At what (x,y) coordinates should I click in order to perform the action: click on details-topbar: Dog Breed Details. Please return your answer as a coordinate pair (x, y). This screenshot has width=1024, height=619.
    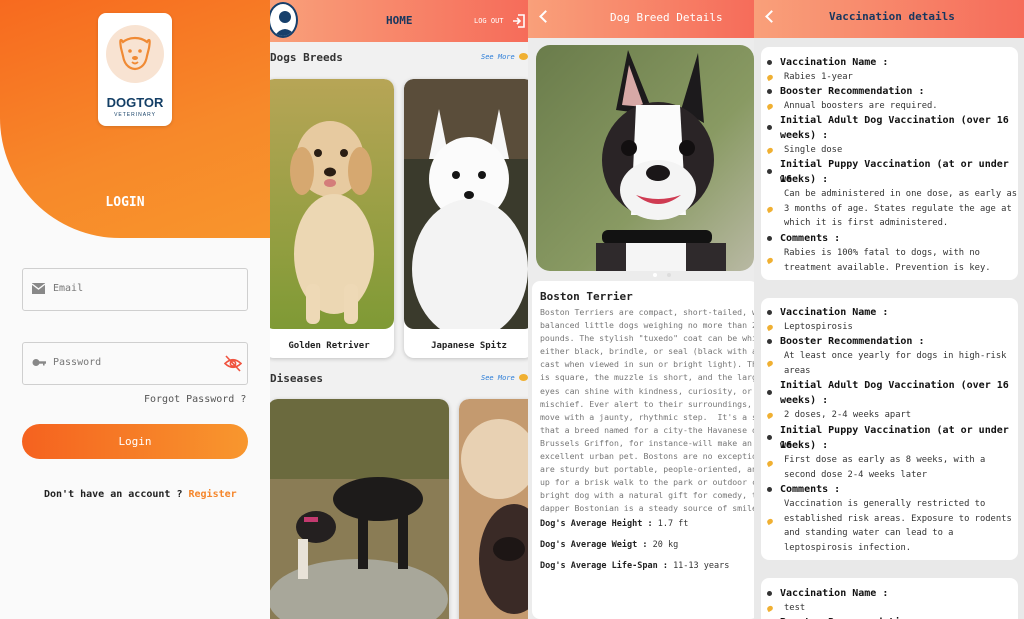
    Looking at the image, I should click on (641, 19).